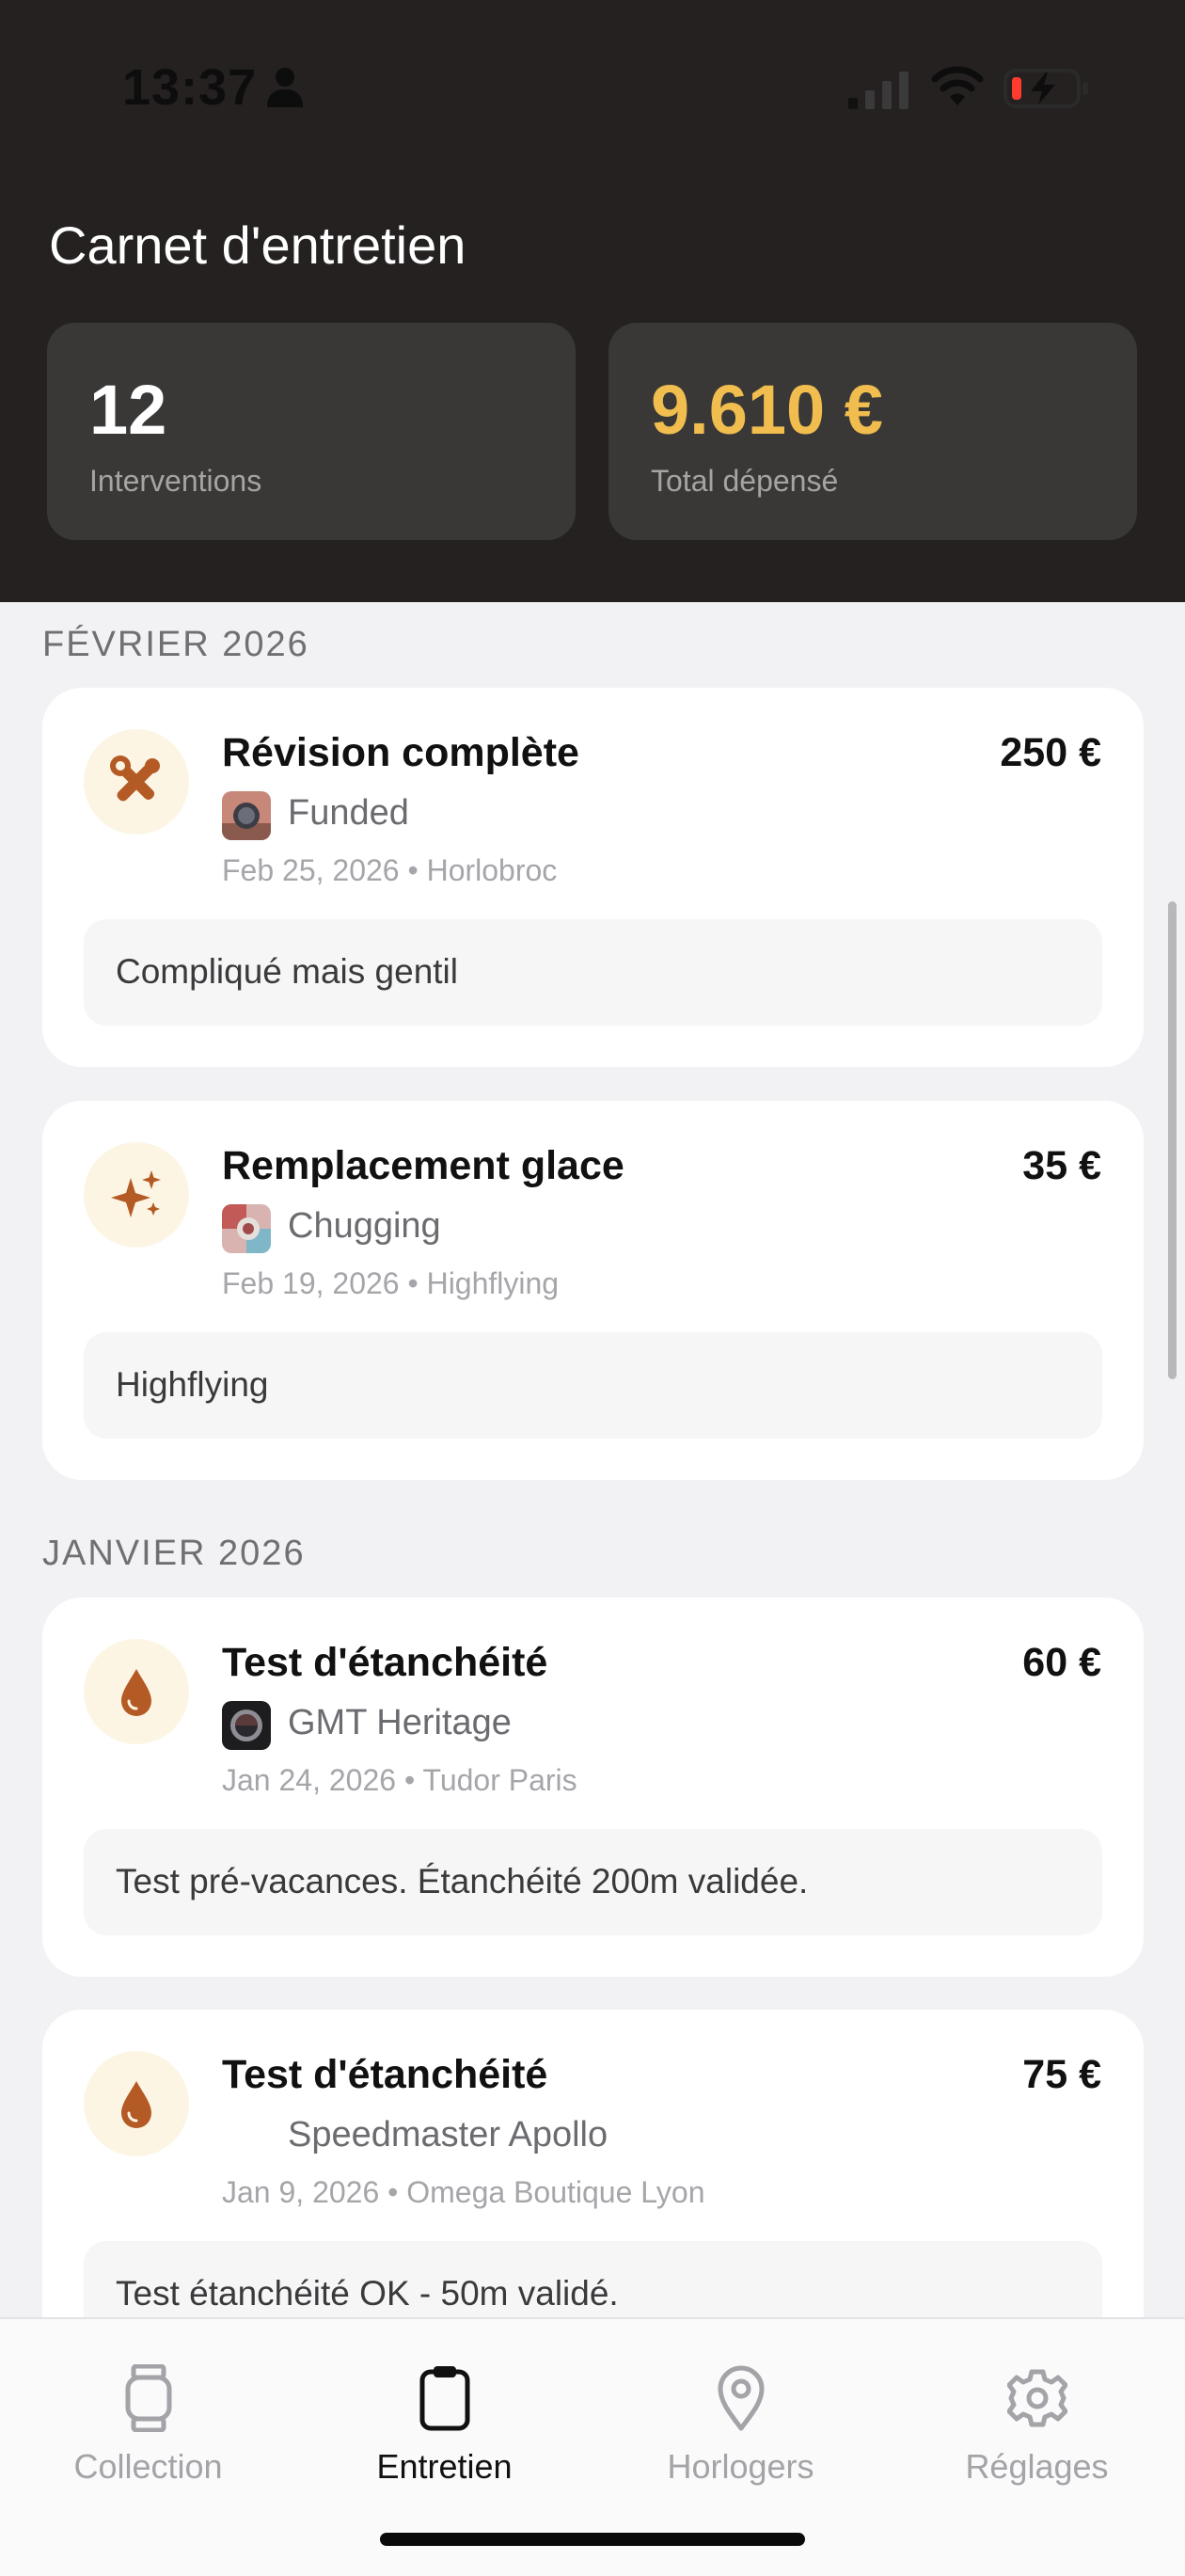 This screenshot has width=1185, height=2576. Describe the element at coordinates (174, 1553) in the screenshot. I see `section-title-janvier-2026: JANVIER 2026` at that location.